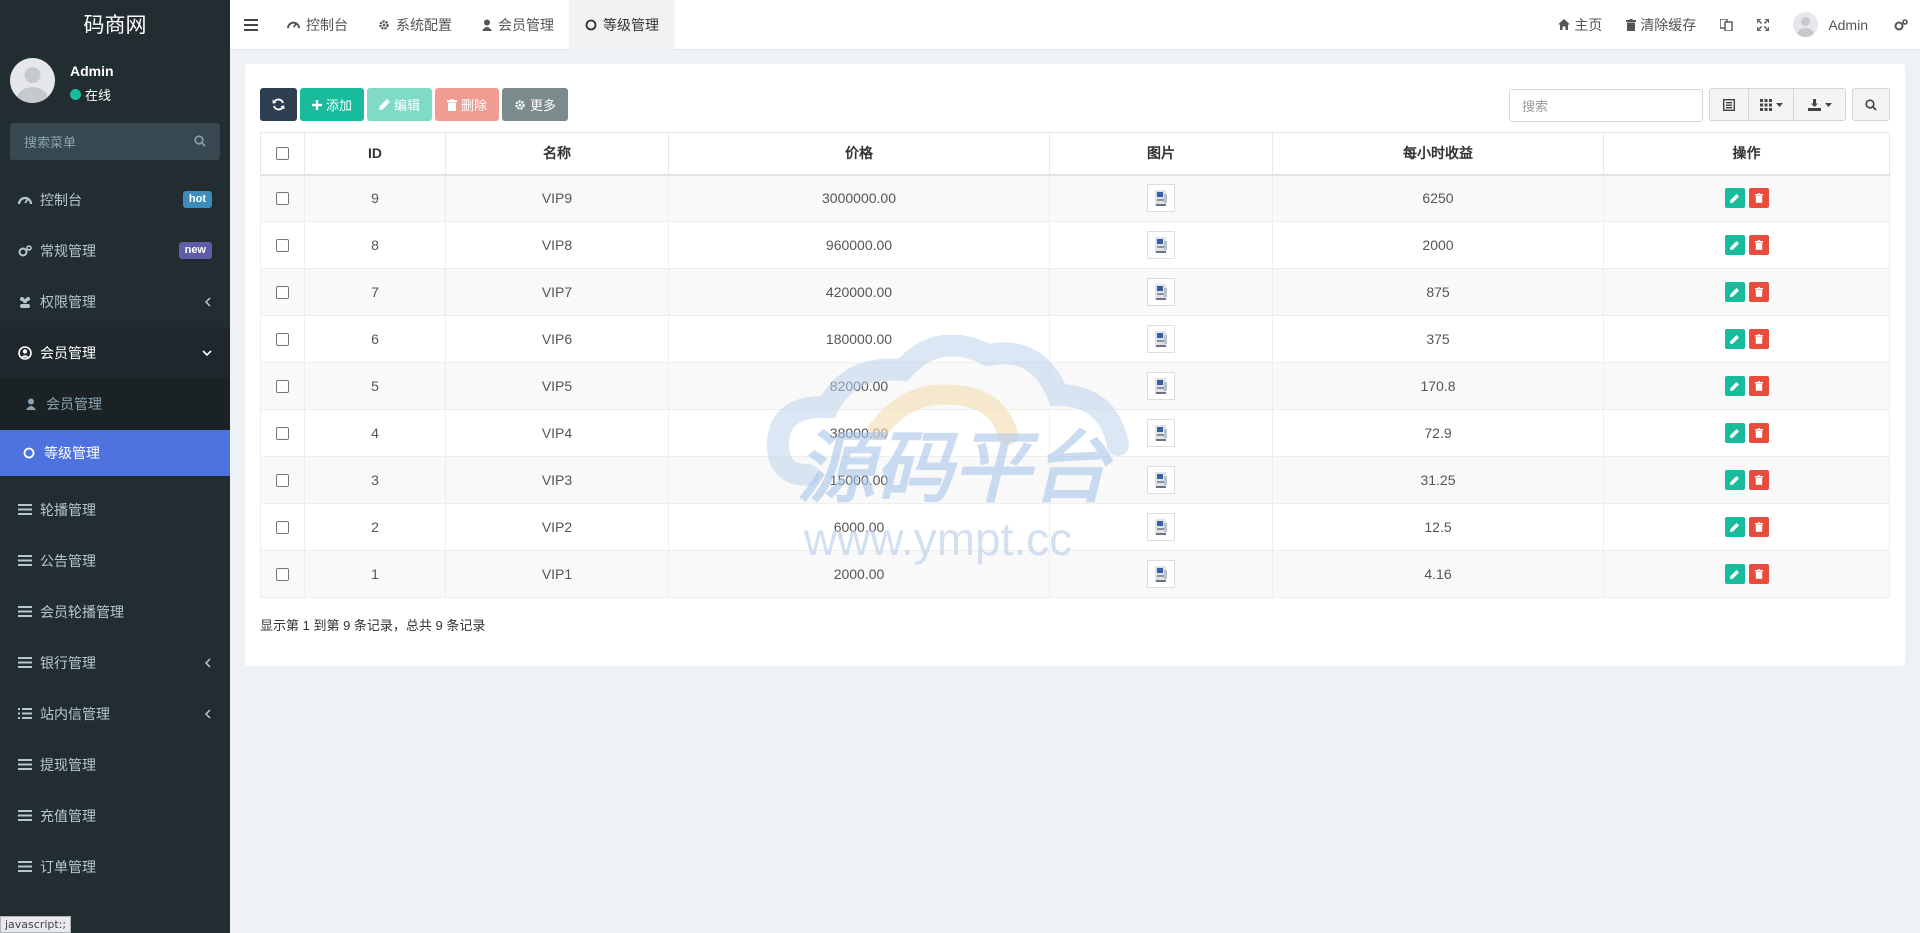 The height and width of the screenshot is (933, 1920). I want to click on export-dropdown-button, so click(1820, 104).